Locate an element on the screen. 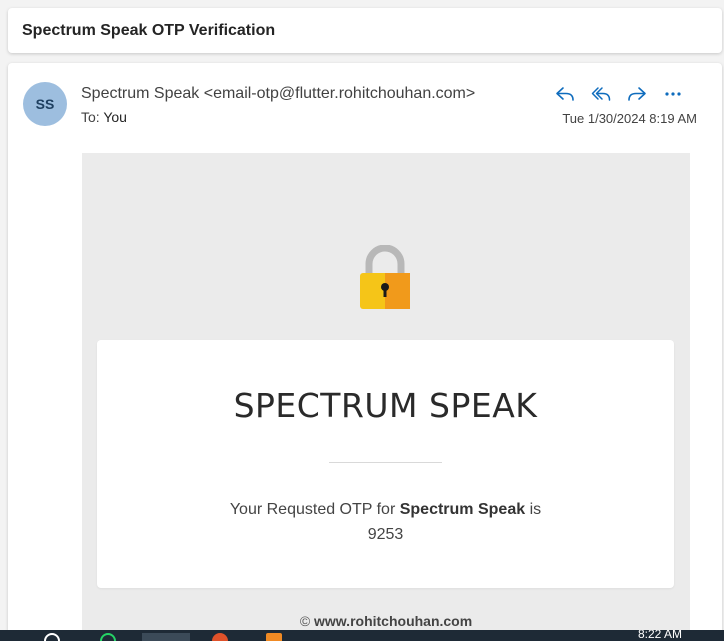  footer-site-link: www.rohitchouhan.com is located at coordinates (393, 621).